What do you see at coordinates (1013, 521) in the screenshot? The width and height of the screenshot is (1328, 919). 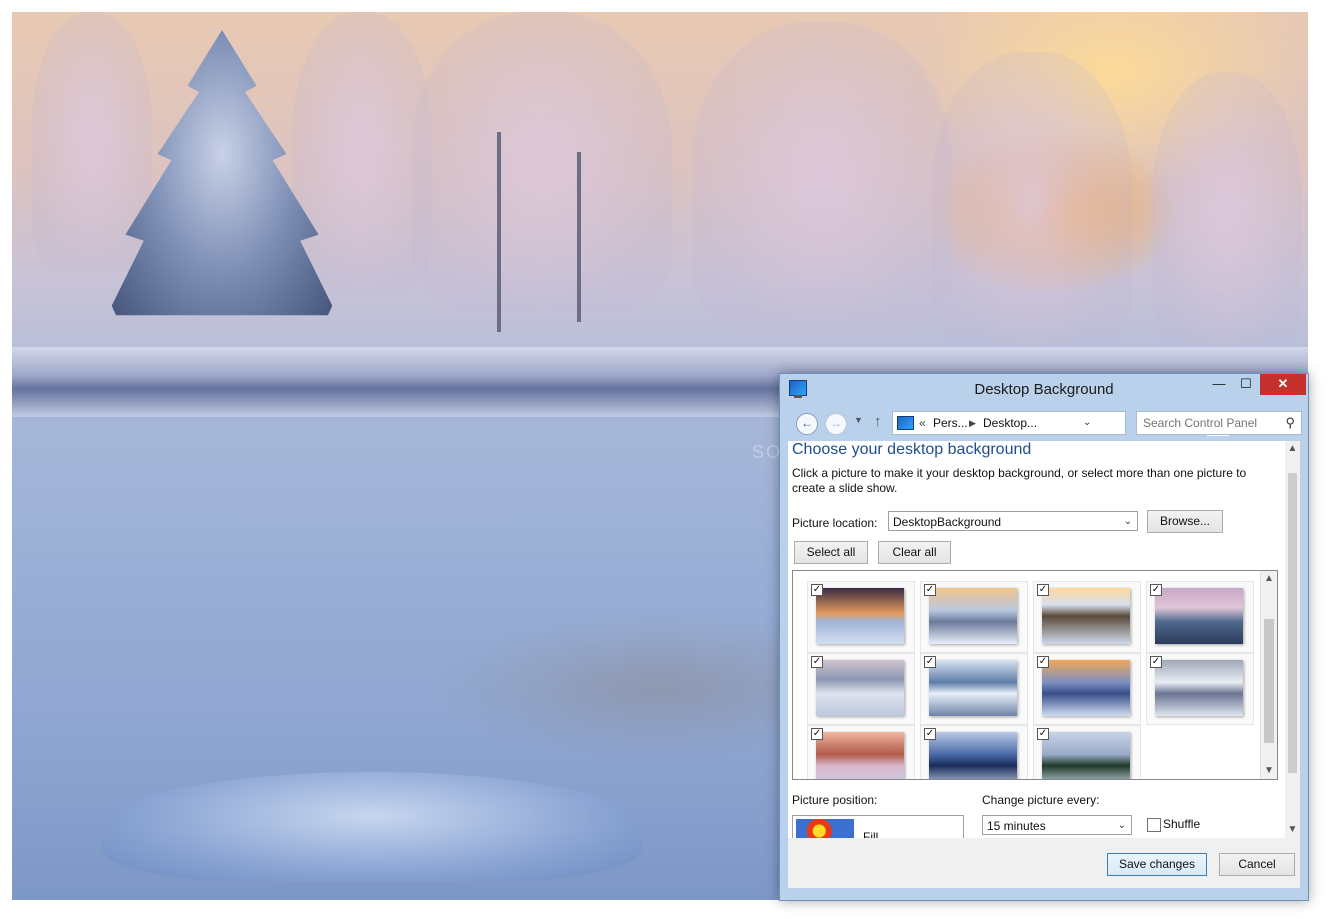 I see `picture-location-select: DesktopBackground ⌄` at bounding box center [1013, 521].